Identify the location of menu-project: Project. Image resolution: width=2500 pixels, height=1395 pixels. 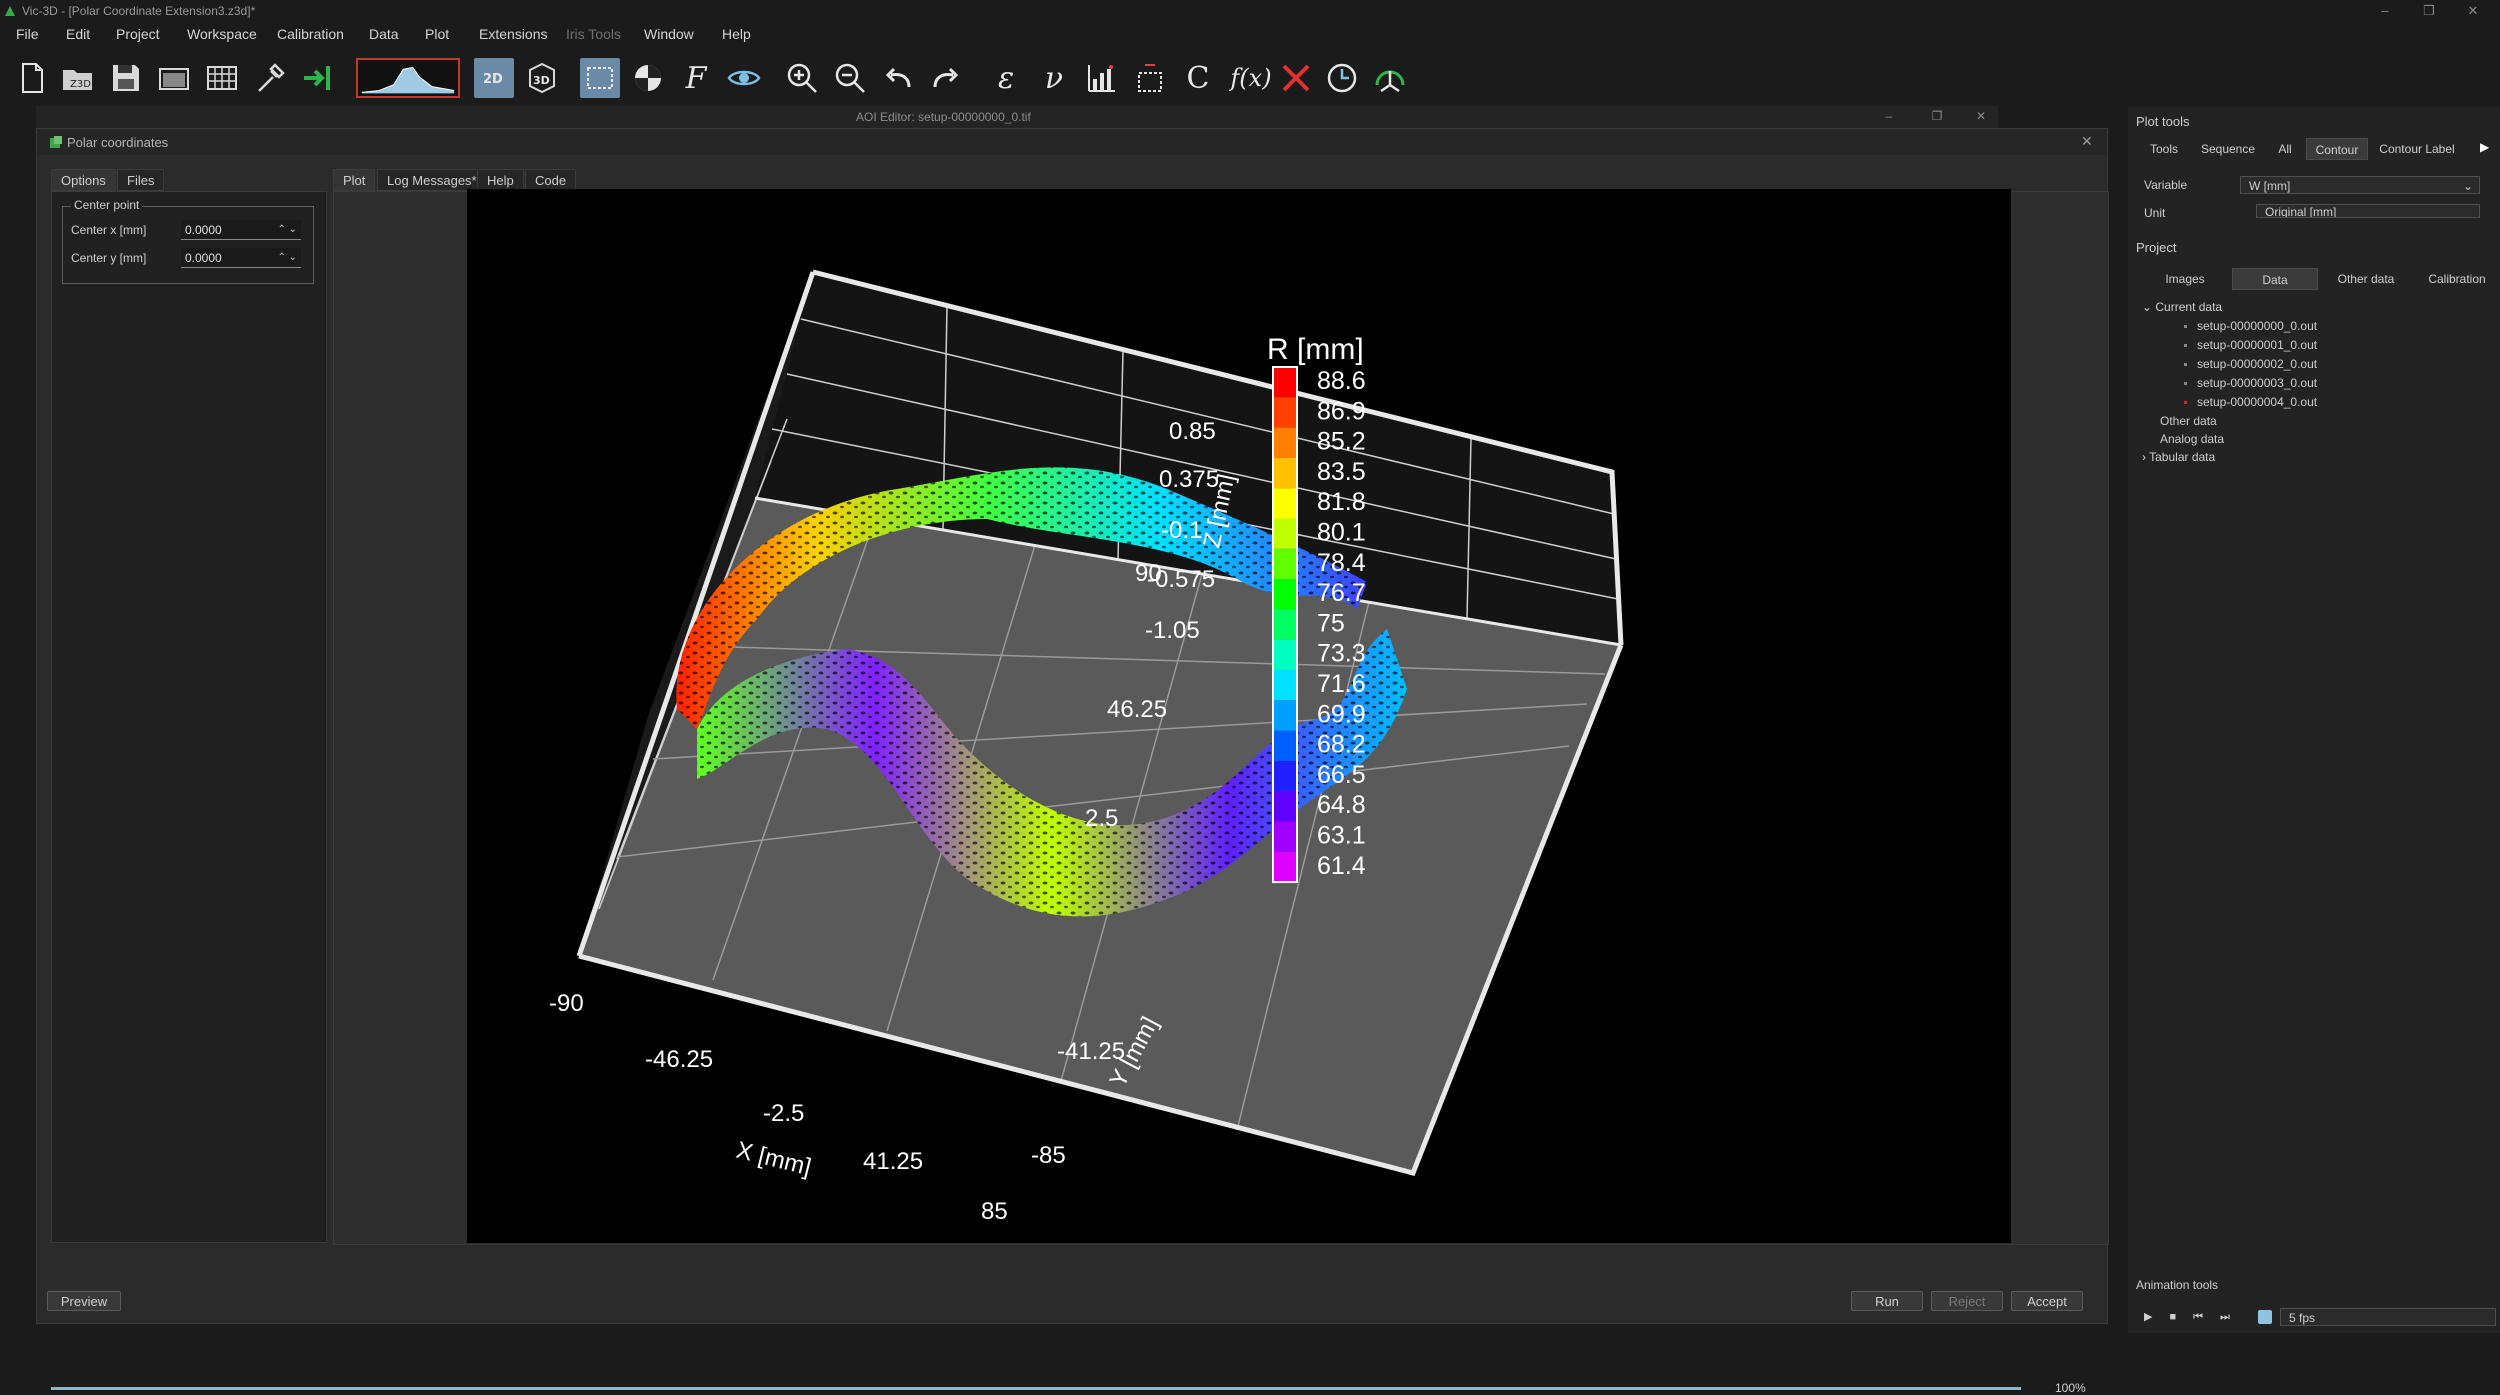
(138, 34).